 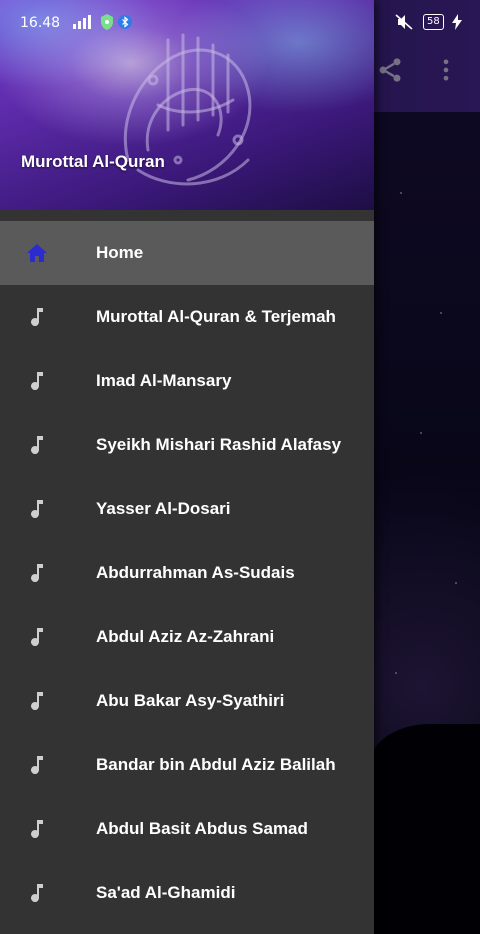 I want to click on menu-item-yasser-al-dosari: Yasser Al-Dosari, so click(x=187, y=509).